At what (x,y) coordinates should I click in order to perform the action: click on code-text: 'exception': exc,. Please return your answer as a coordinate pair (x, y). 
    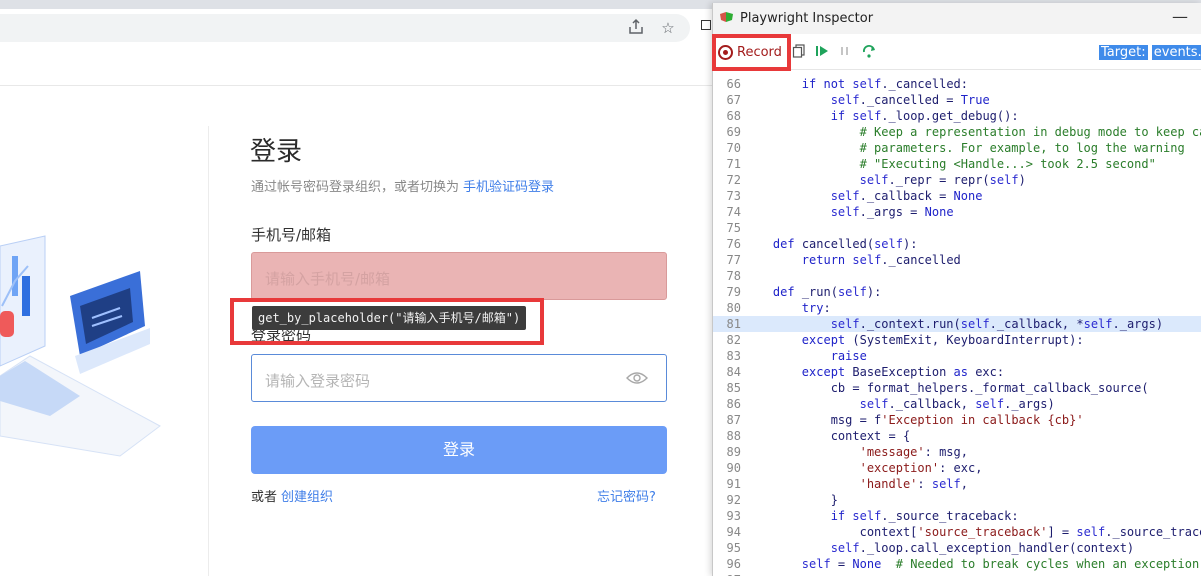
    Looking at the image, I should click on (921, 468).